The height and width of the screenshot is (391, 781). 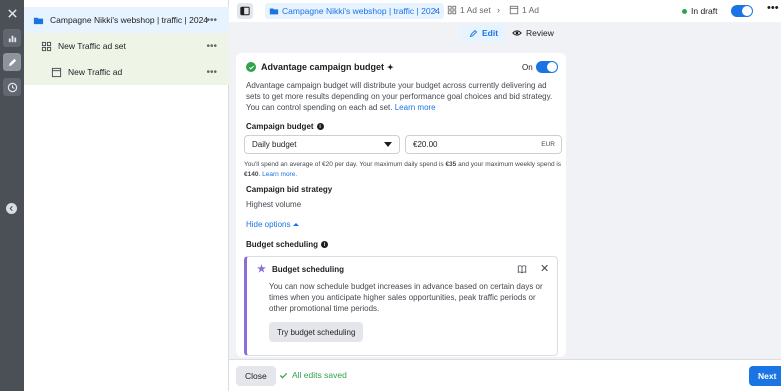 What do you see at coordinates (505, 375) in the screenshot?
I see `footer-bar: Close All edits saved Next` at bounding box center [505, 375].